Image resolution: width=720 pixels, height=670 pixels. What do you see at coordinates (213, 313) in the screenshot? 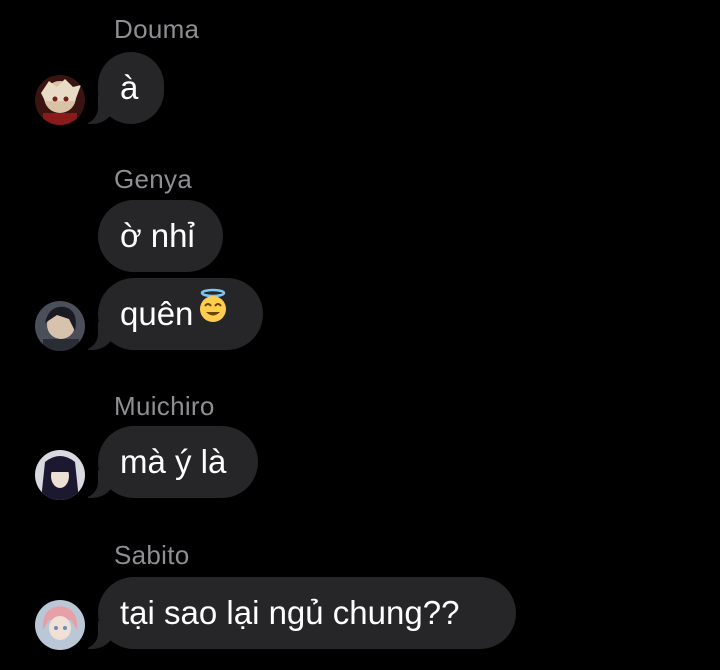
I see `smiling-face-with-halo-icon` at bounding box center [213, 313].